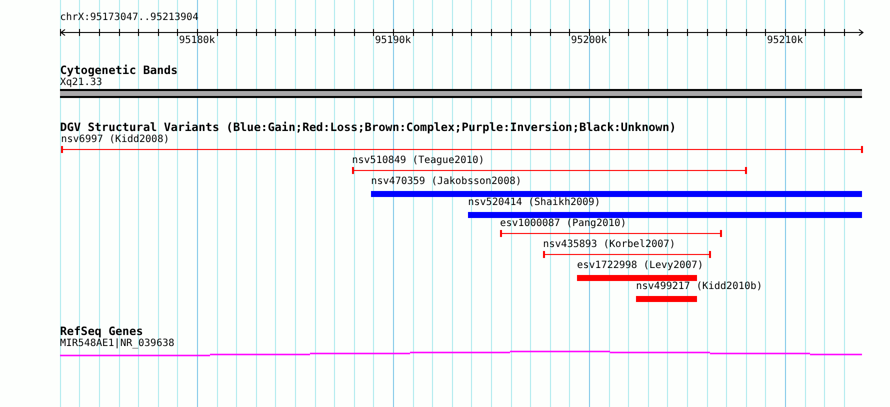 The height and width of the screenshot is (407, 890). Describe the element at coordinates (117, 344) in the screenshot. I see `gene-label: MIR548AE1|NR_039638` at that location.